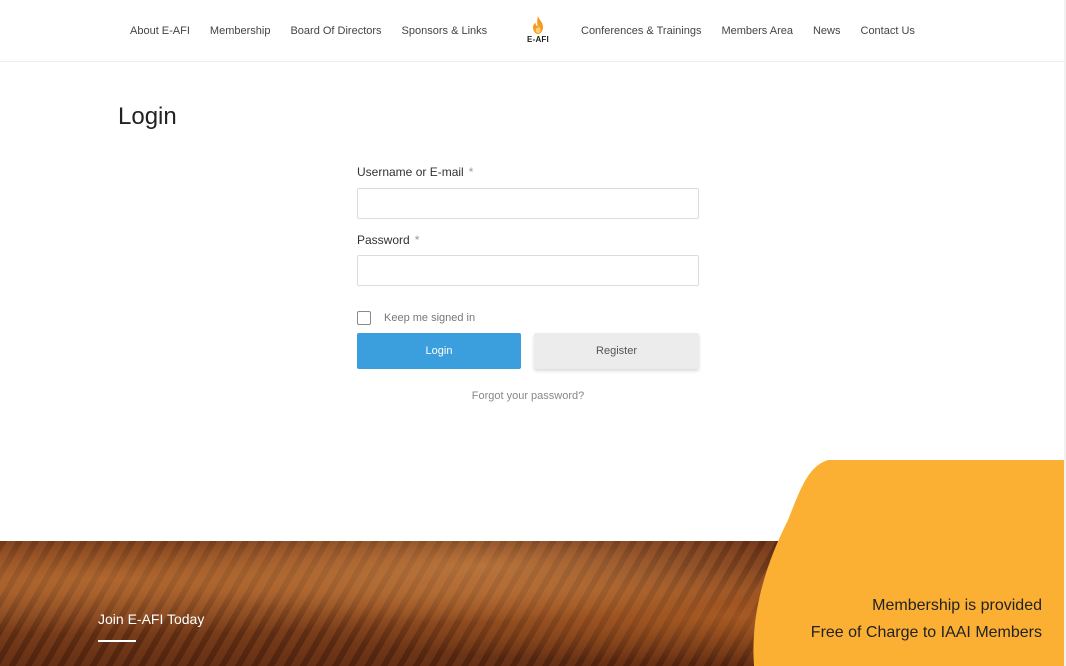 The image size is (1066, 666). I want to click on keep-signed-in-row: Keep me signed in, so click(416, 318).